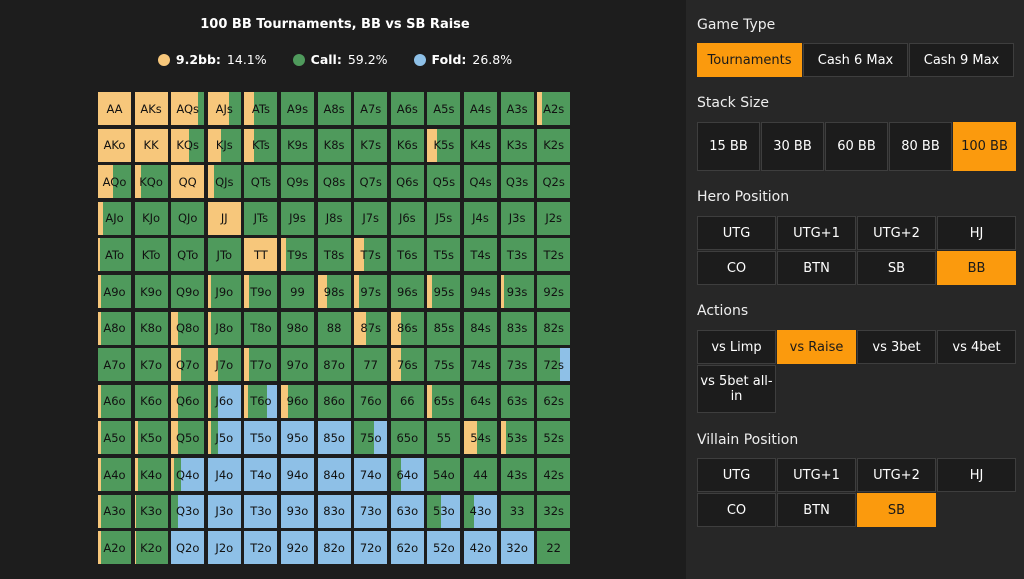 This screenshot has width=1024, height=579. I want to click on hand-cell-KJs: KJs, so click(224, 145).